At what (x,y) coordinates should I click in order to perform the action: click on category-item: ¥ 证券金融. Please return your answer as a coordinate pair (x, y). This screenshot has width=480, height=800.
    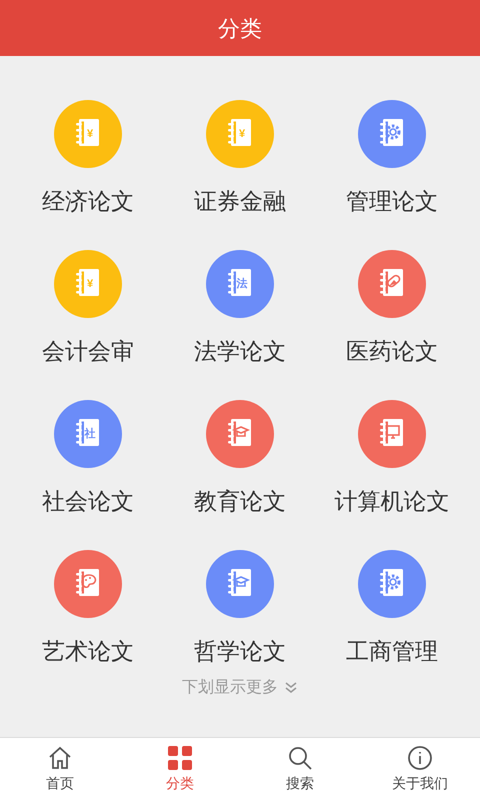
    Looking at the image, I should click on (240, 157).